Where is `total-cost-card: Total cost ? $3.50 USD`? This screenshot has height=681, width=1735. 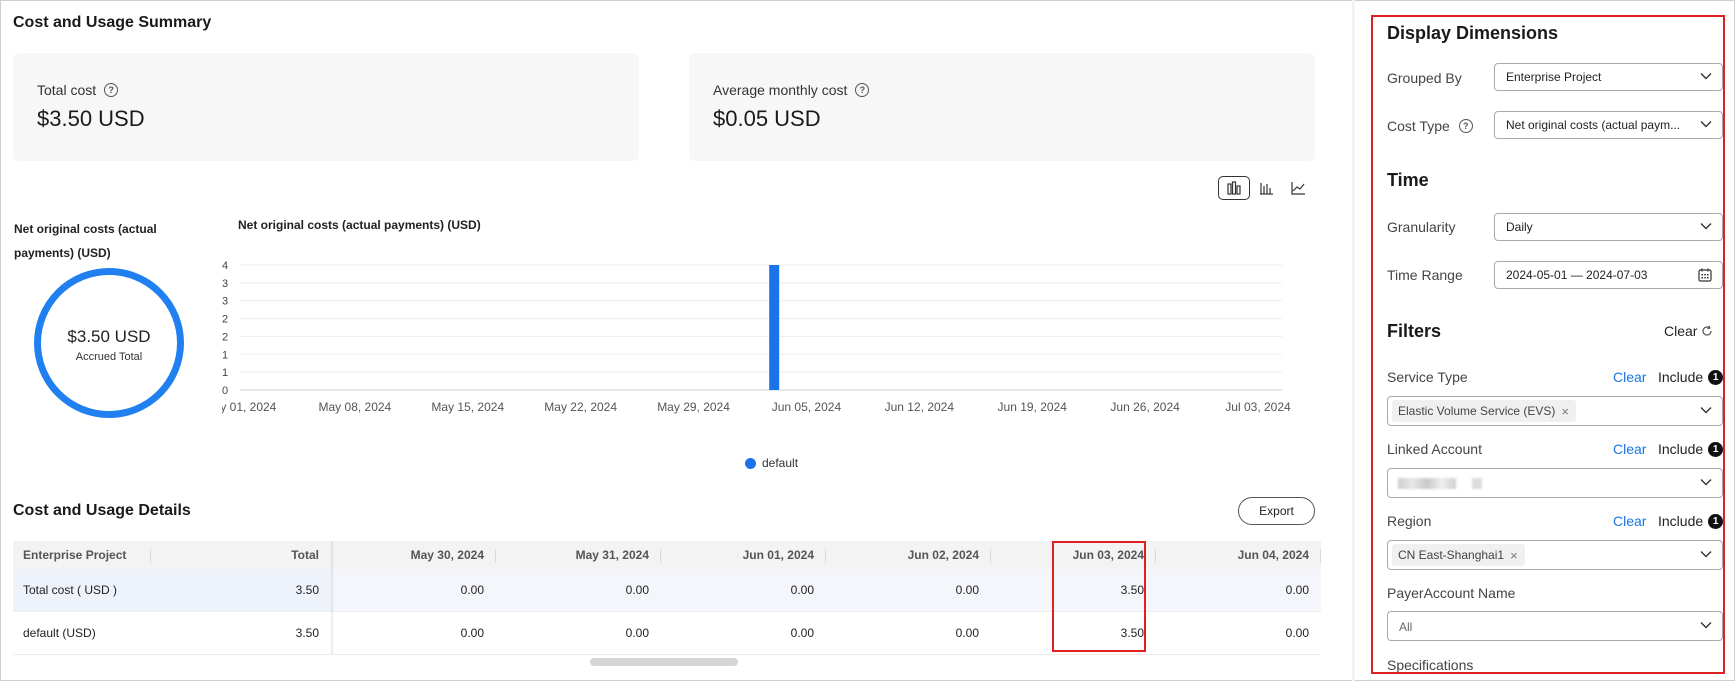 total-cost-card: Total cost ? $3.50 USD is located at coordinates (326, 107).